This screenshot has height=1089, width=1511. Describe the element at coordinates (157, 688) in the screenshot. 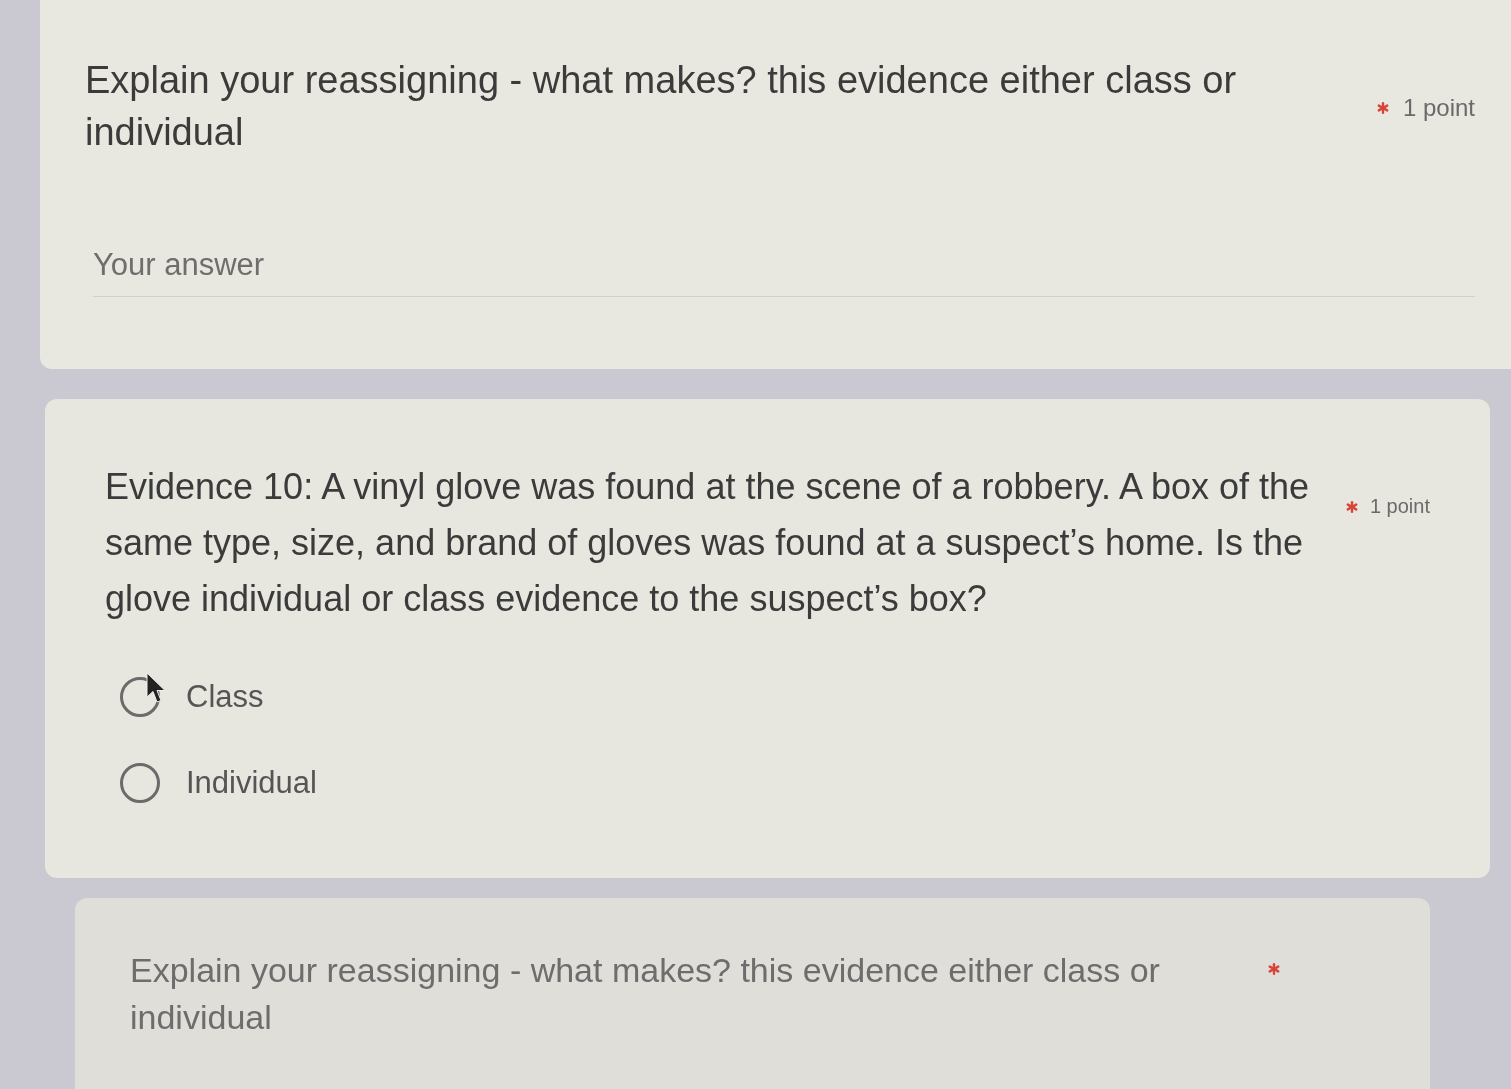

I see `cursor-icon` at that location.